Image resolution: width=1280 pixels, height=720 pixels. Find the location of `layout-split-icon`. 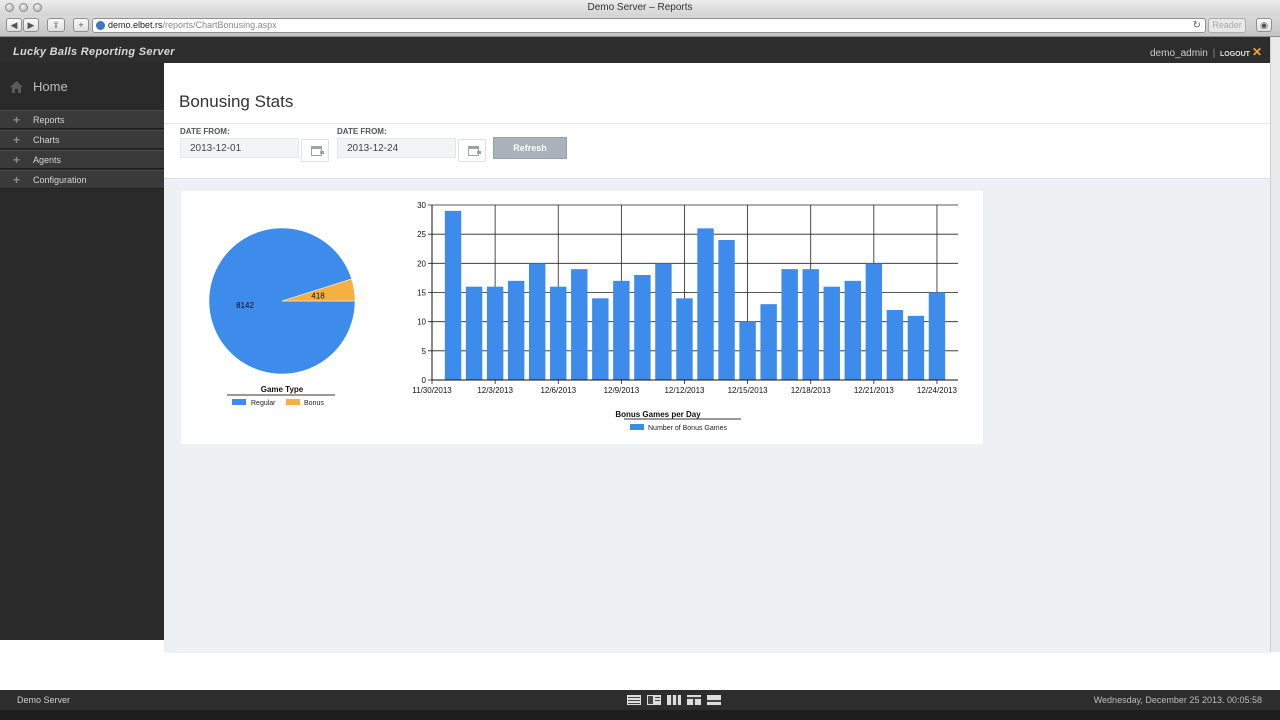

layout-split-icon is located at coordinates (654, 700).